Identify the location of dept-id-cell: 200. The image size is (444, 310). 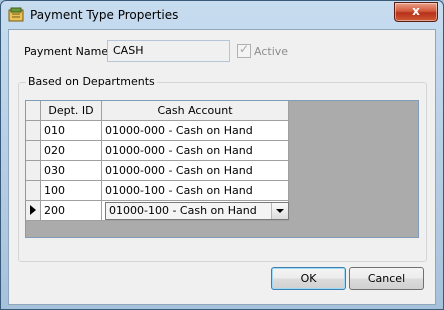
(71, 211).